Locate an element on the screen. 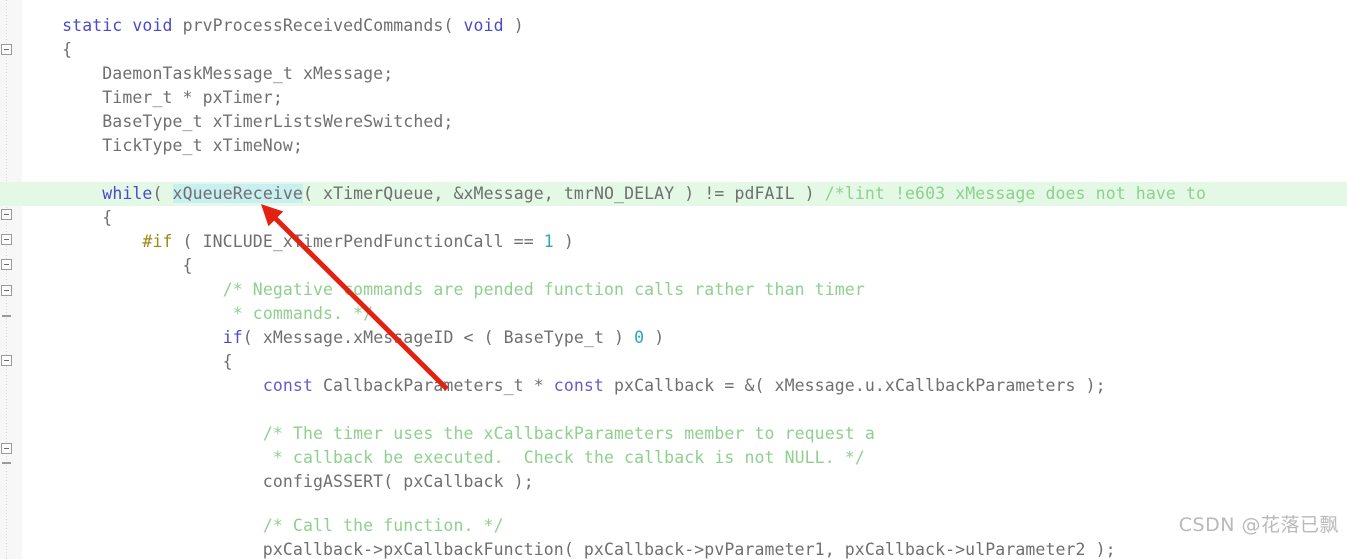 The height and width of the screenshot is (559, 1347). code-token: TickType_t xTimeNow; is located at coordinates (162, 145).